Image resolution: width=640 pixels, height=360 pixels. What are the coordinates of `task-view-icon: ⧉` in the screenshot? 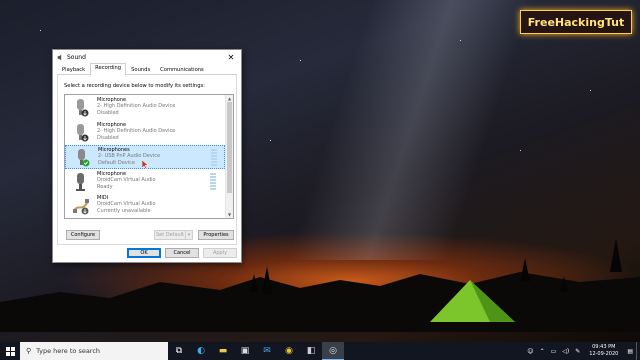 It's located at (179, 351).